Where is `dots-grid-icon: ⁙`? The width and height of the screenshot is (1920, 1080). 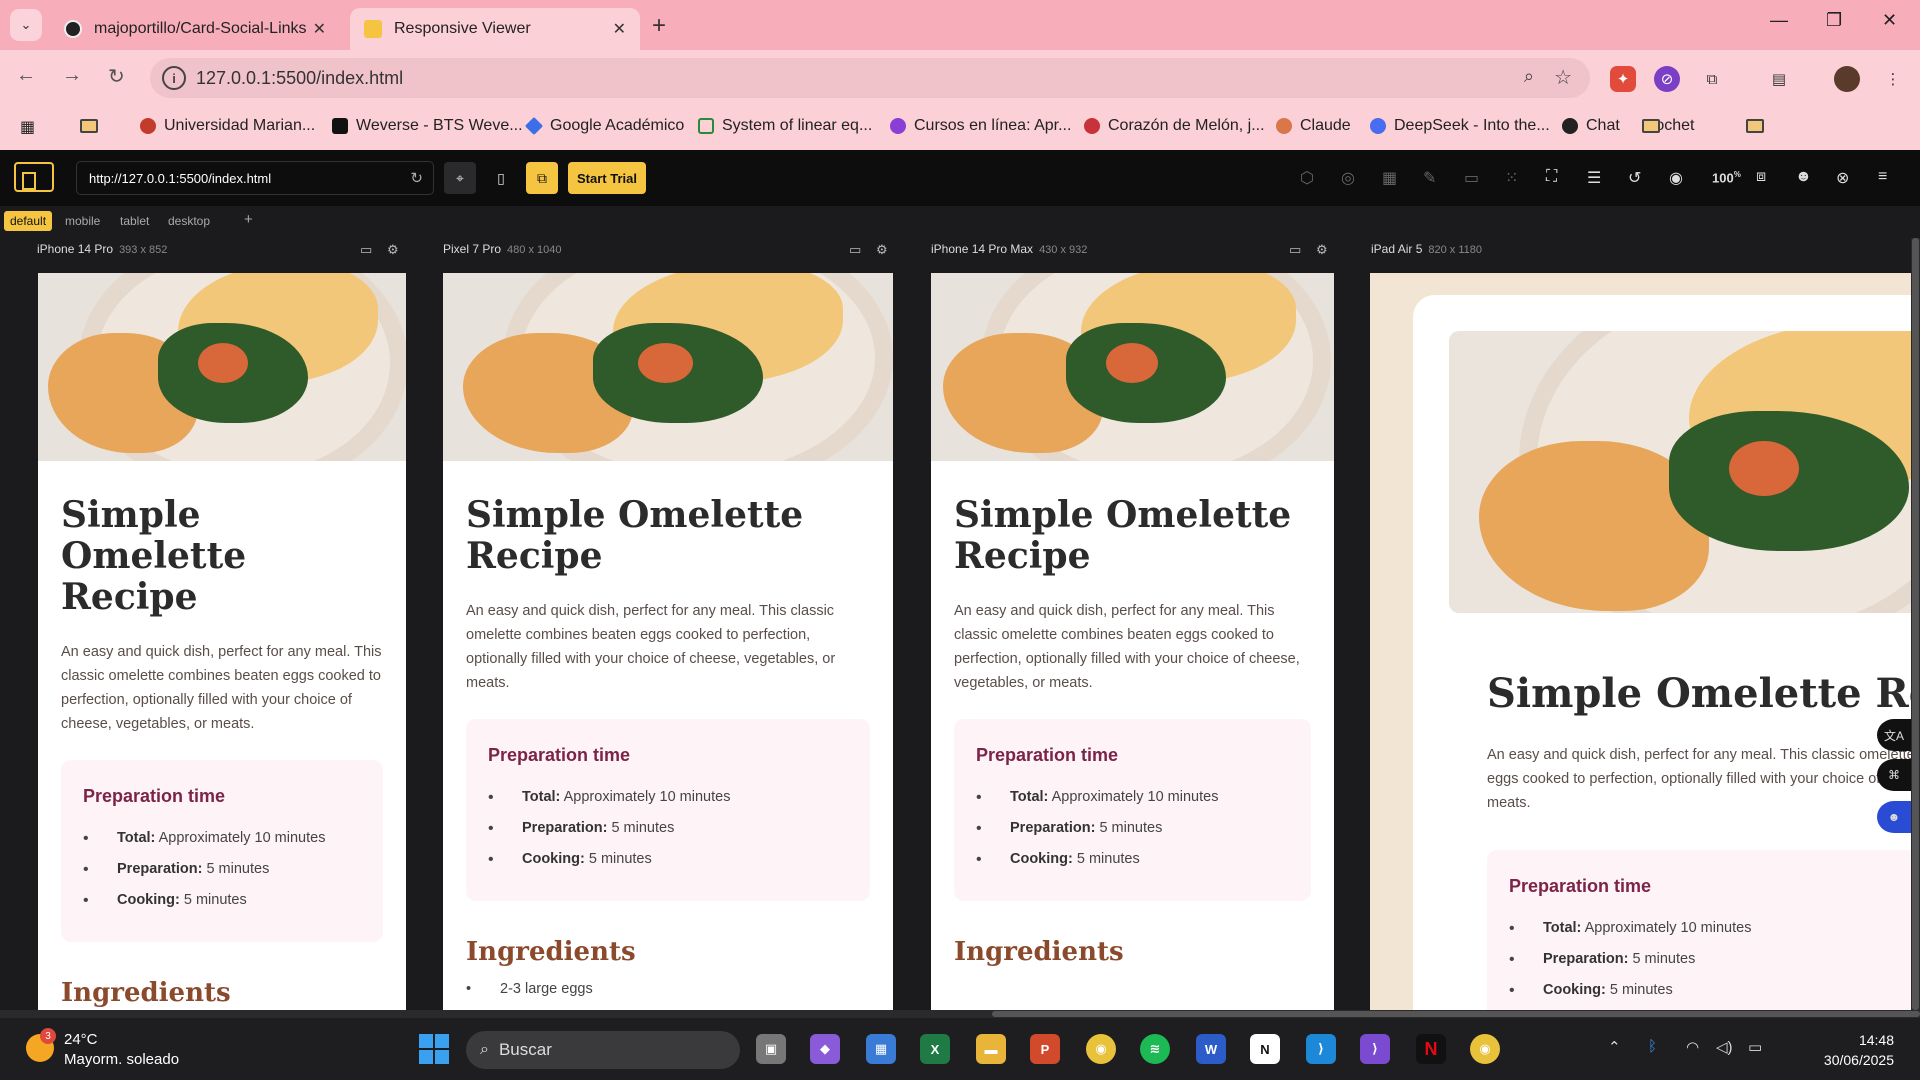
dots-grid-icon: ⁙ is located at coordinates (1511, 178).